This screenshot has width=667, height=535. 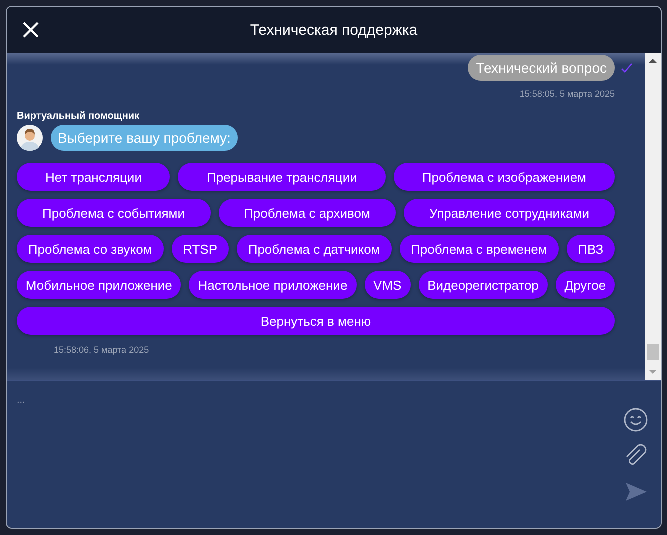 I want to click on message-bubble: Выберите вашу проблему:, so click(x=144, y=138).